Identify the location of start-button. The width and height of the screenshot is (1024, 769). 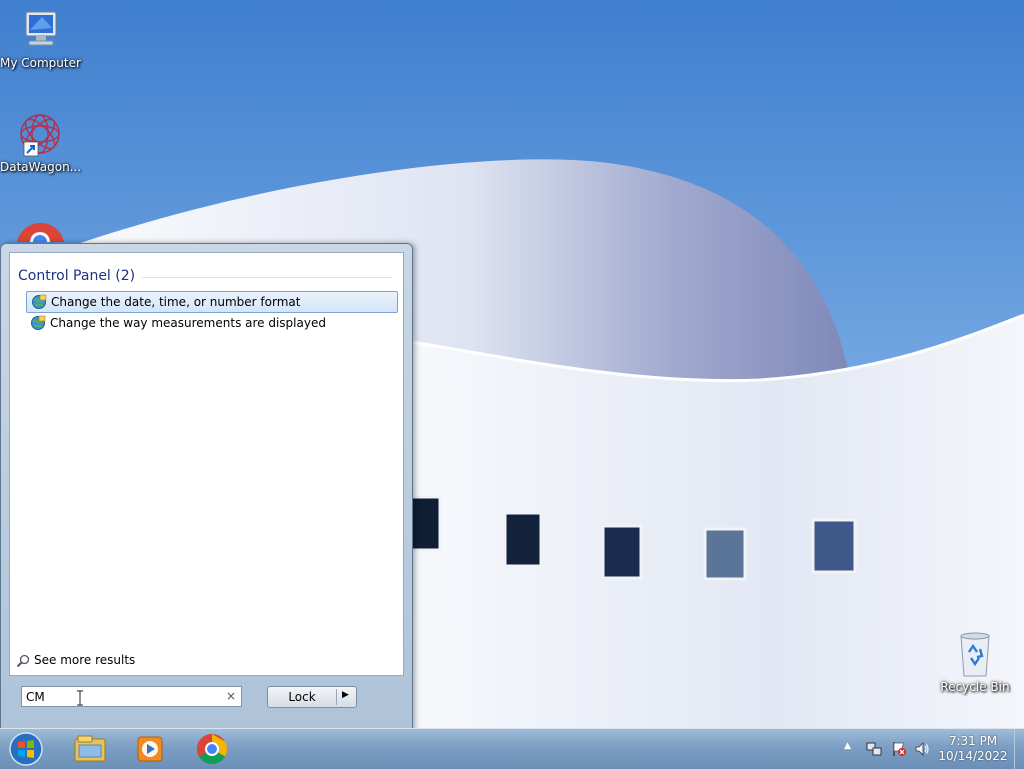
(26, 749).